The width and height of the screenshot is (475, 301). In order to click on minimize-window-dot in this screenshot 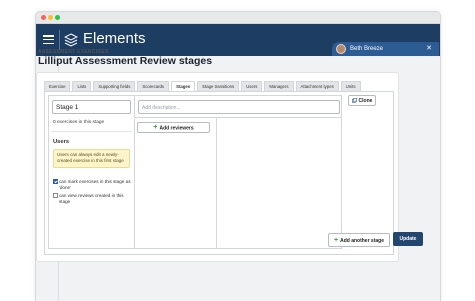, I will do `click(50, 17)`.